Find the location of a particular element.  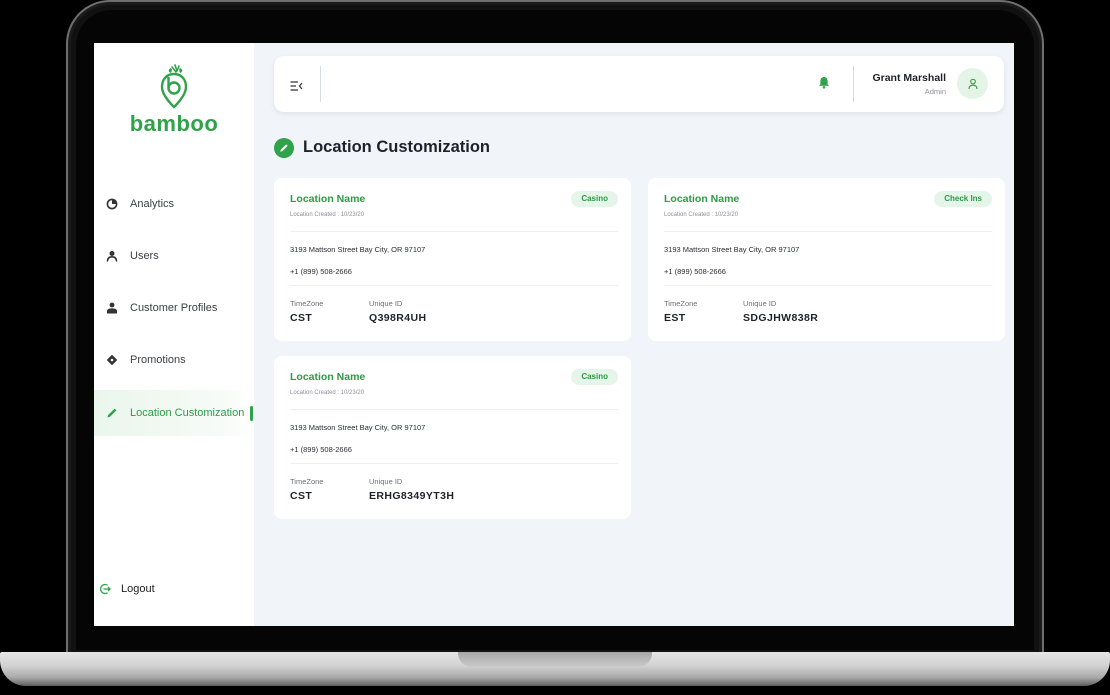

brand-logo: bamboo is located at coordinates (174, 99).